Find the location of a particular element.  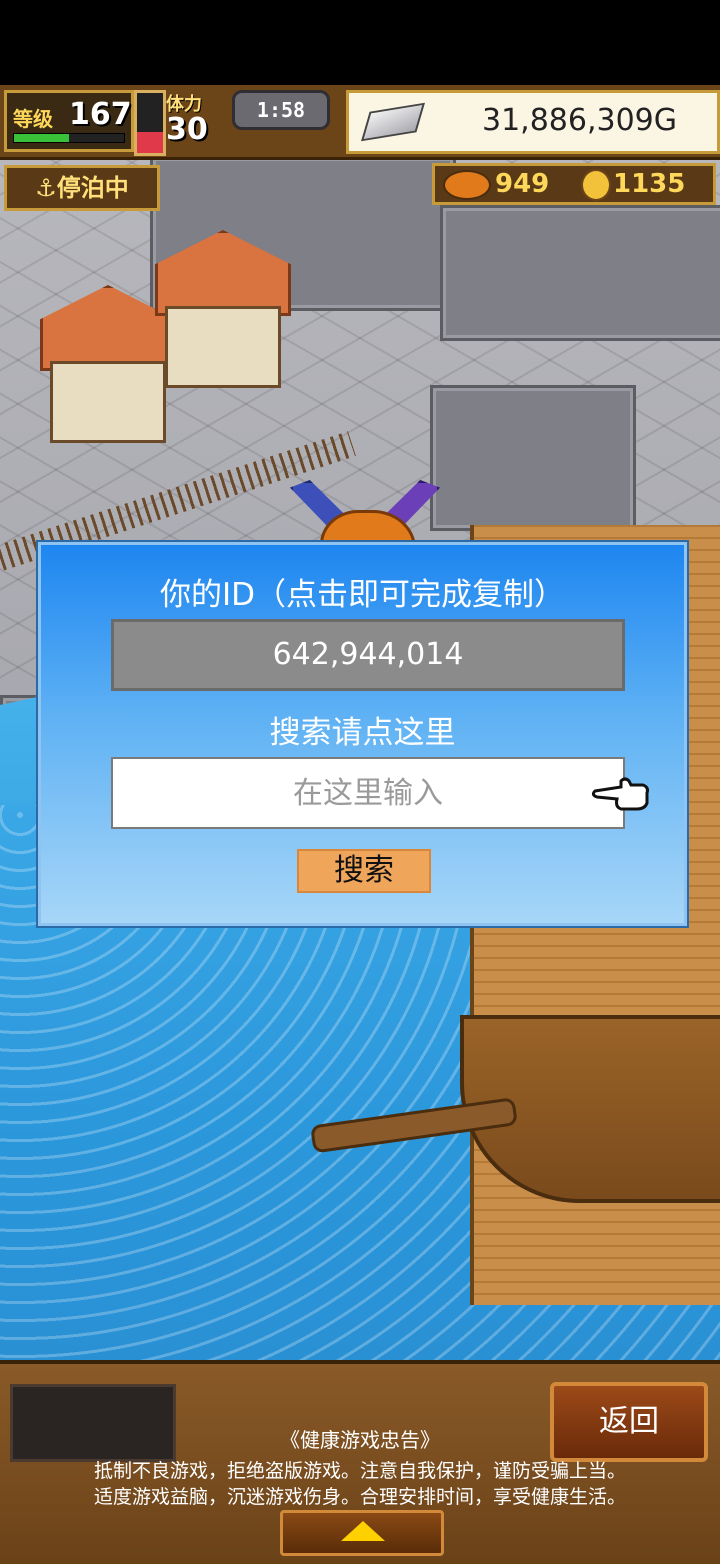

level-value: 167 is located at coordinates (100, 114).